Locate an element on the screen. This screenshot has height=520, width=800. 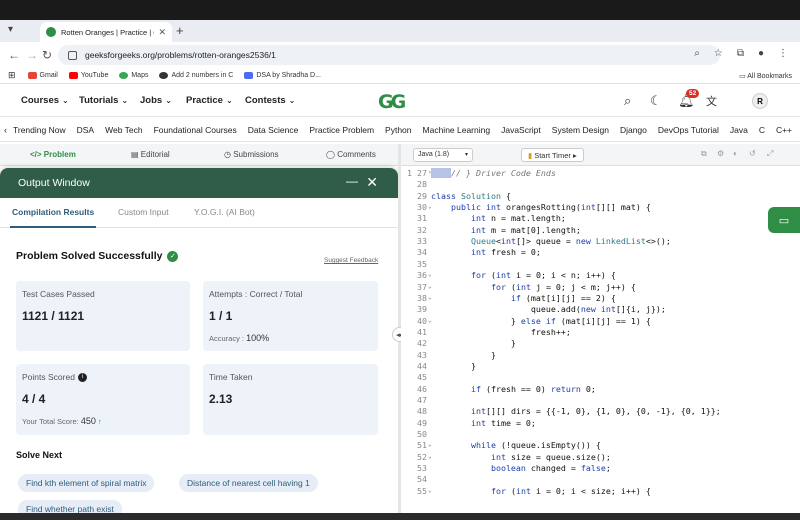
minimize-icon: — is located at coordinates (352, 181).